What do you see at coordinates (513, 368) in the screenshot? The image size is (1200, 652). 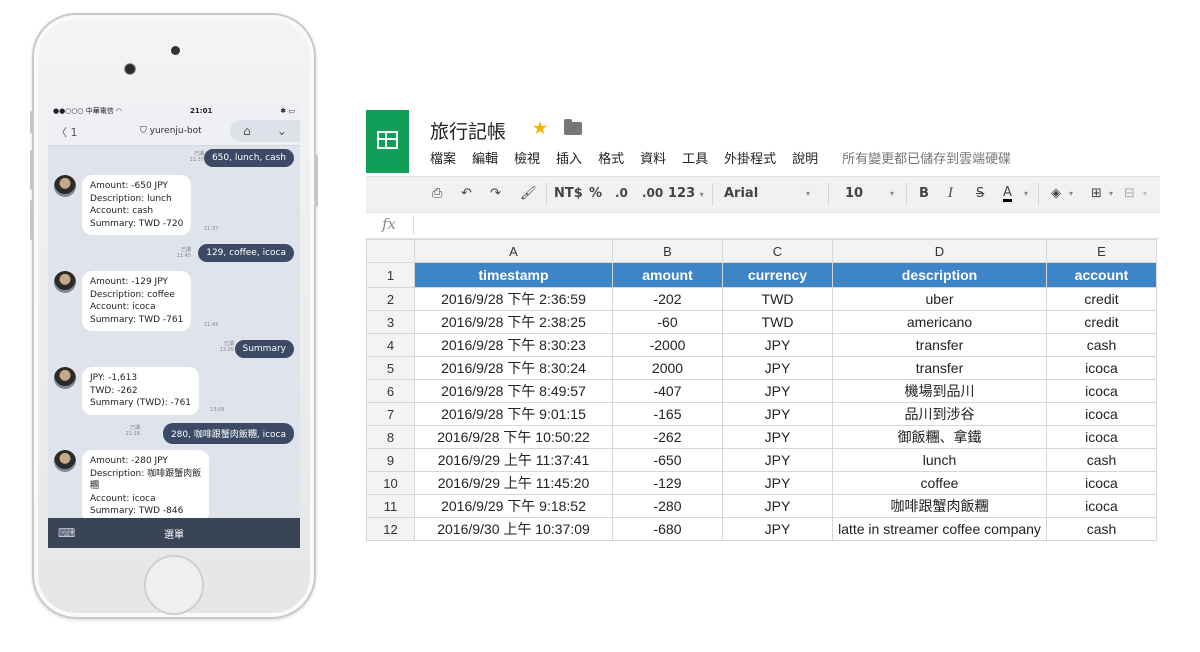 I see `cell: 2016/9/28 下午 8:30:24` at bounding box center [513, 368].